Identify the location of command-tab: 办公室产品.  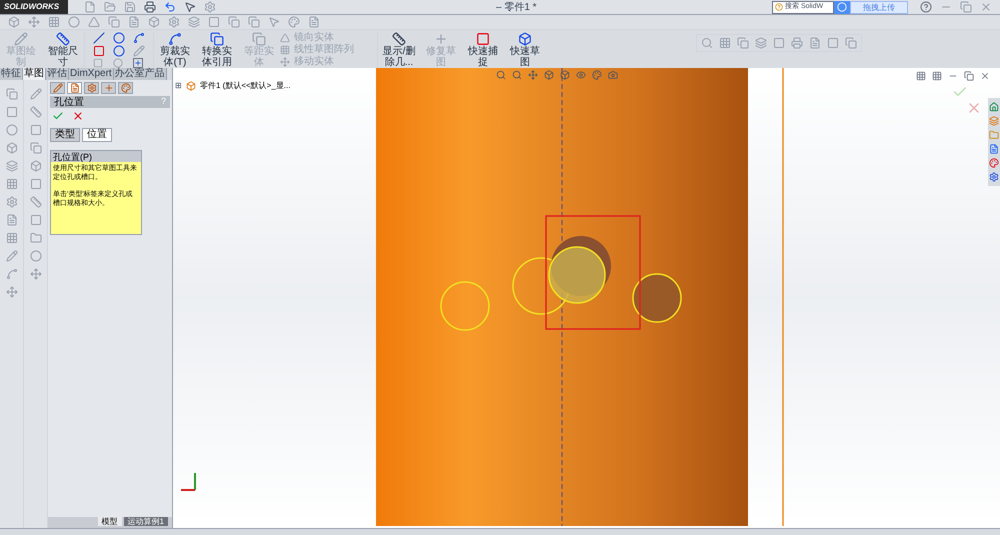
(140, 74).